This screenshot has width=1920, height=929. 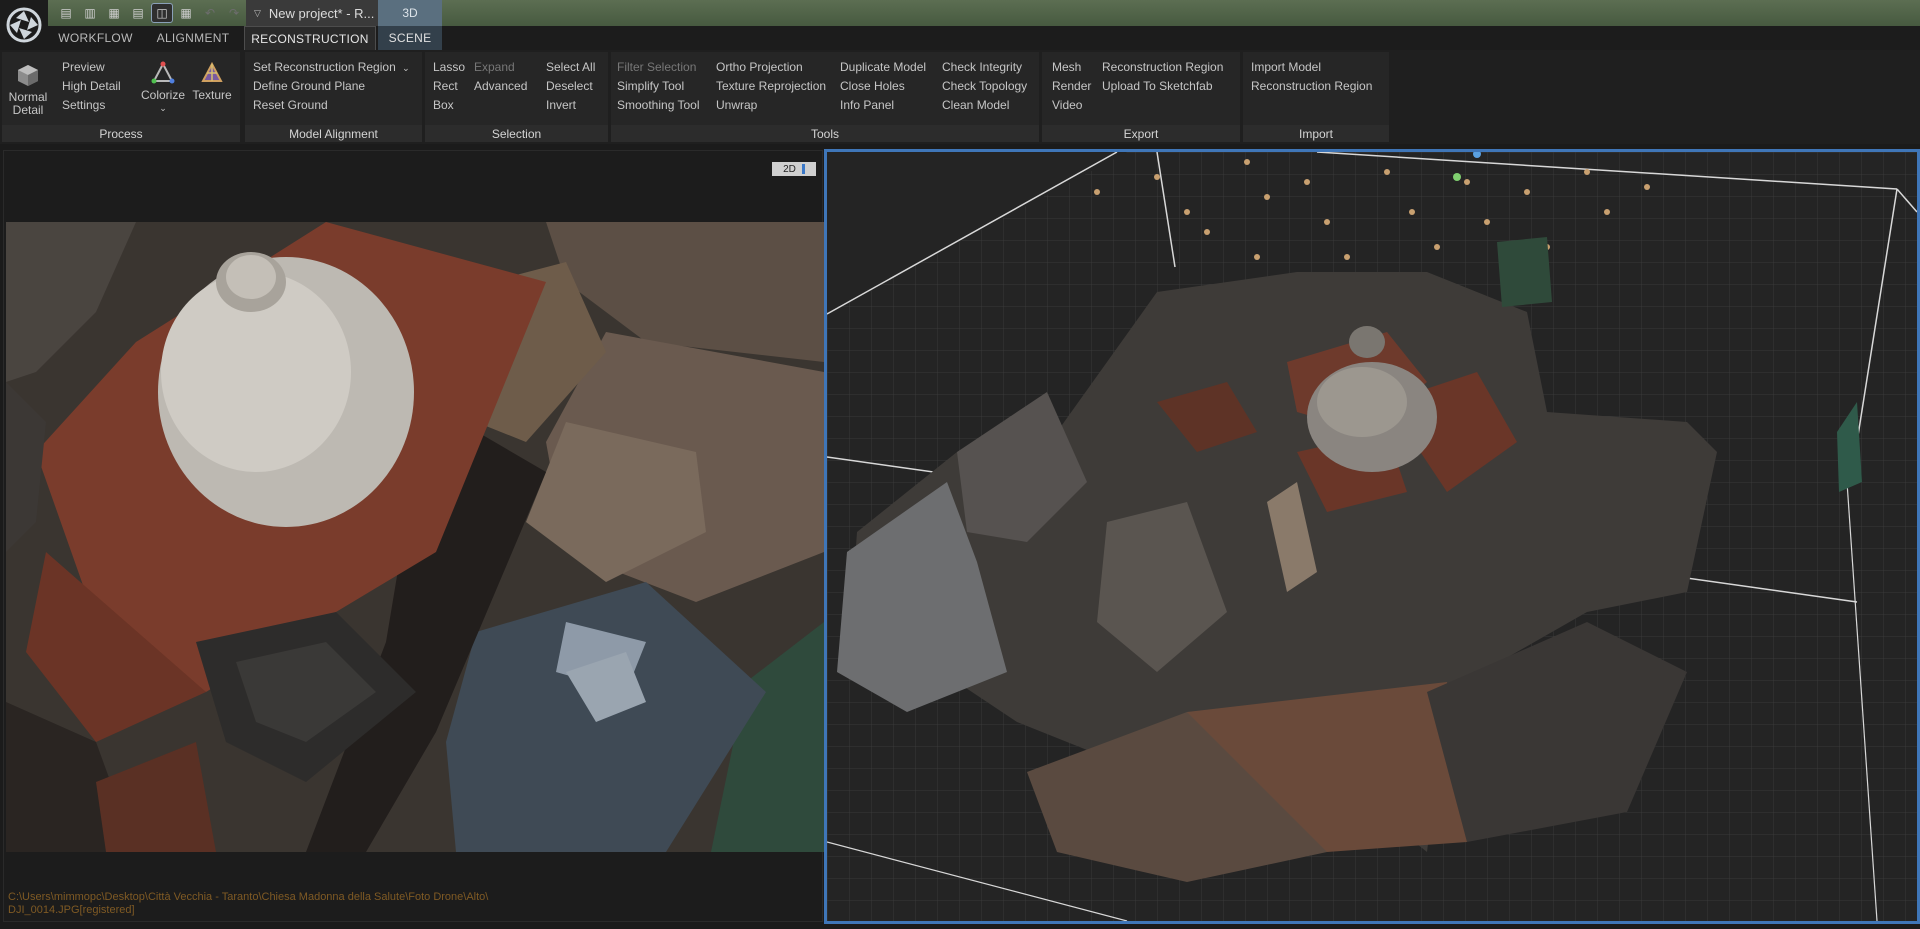 I want to click on filter-selection-button: Filter Selection, so click(x=656, y=67).